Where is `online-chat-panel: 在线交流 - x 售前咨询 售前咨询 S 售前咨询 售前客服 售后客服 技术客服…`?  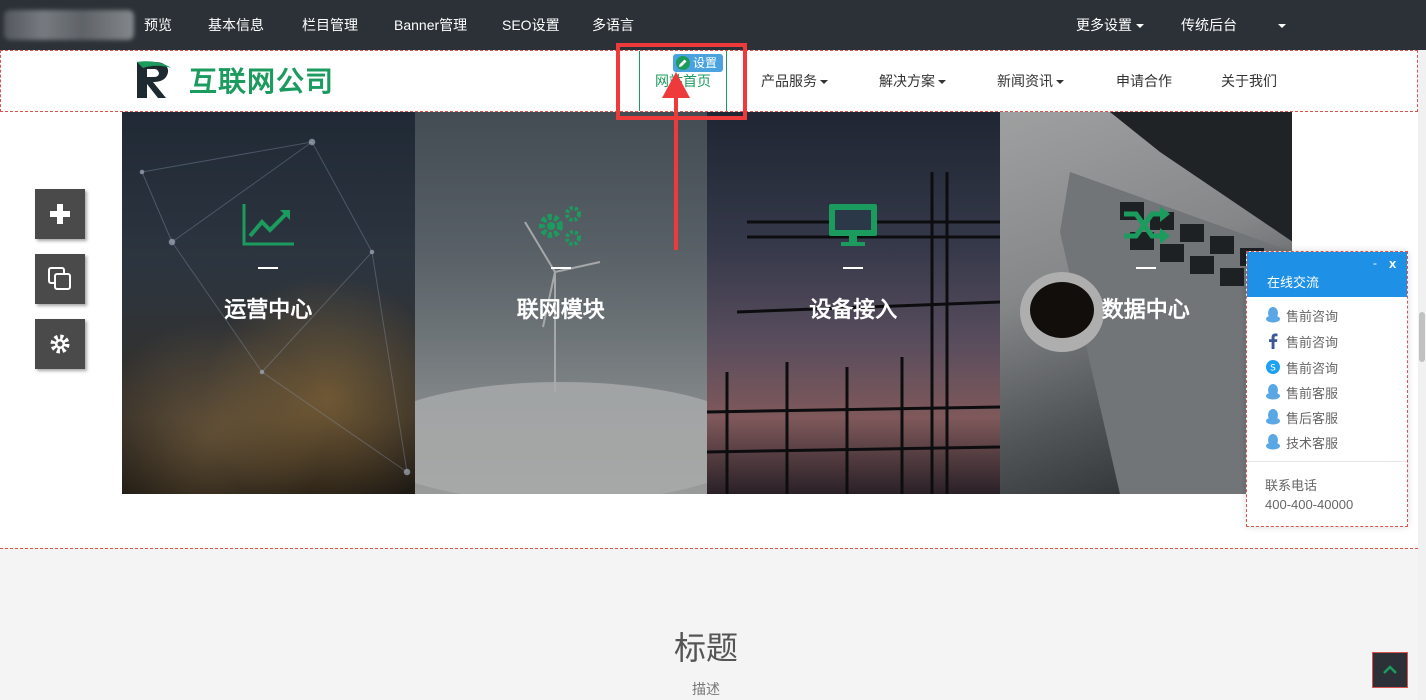
online-chat-panel: 在线交流 - x 售前咨询 售前咨询 S 售前咨询 售前客服 售后客服 技术客服… is located at coordinates (1327, 389).